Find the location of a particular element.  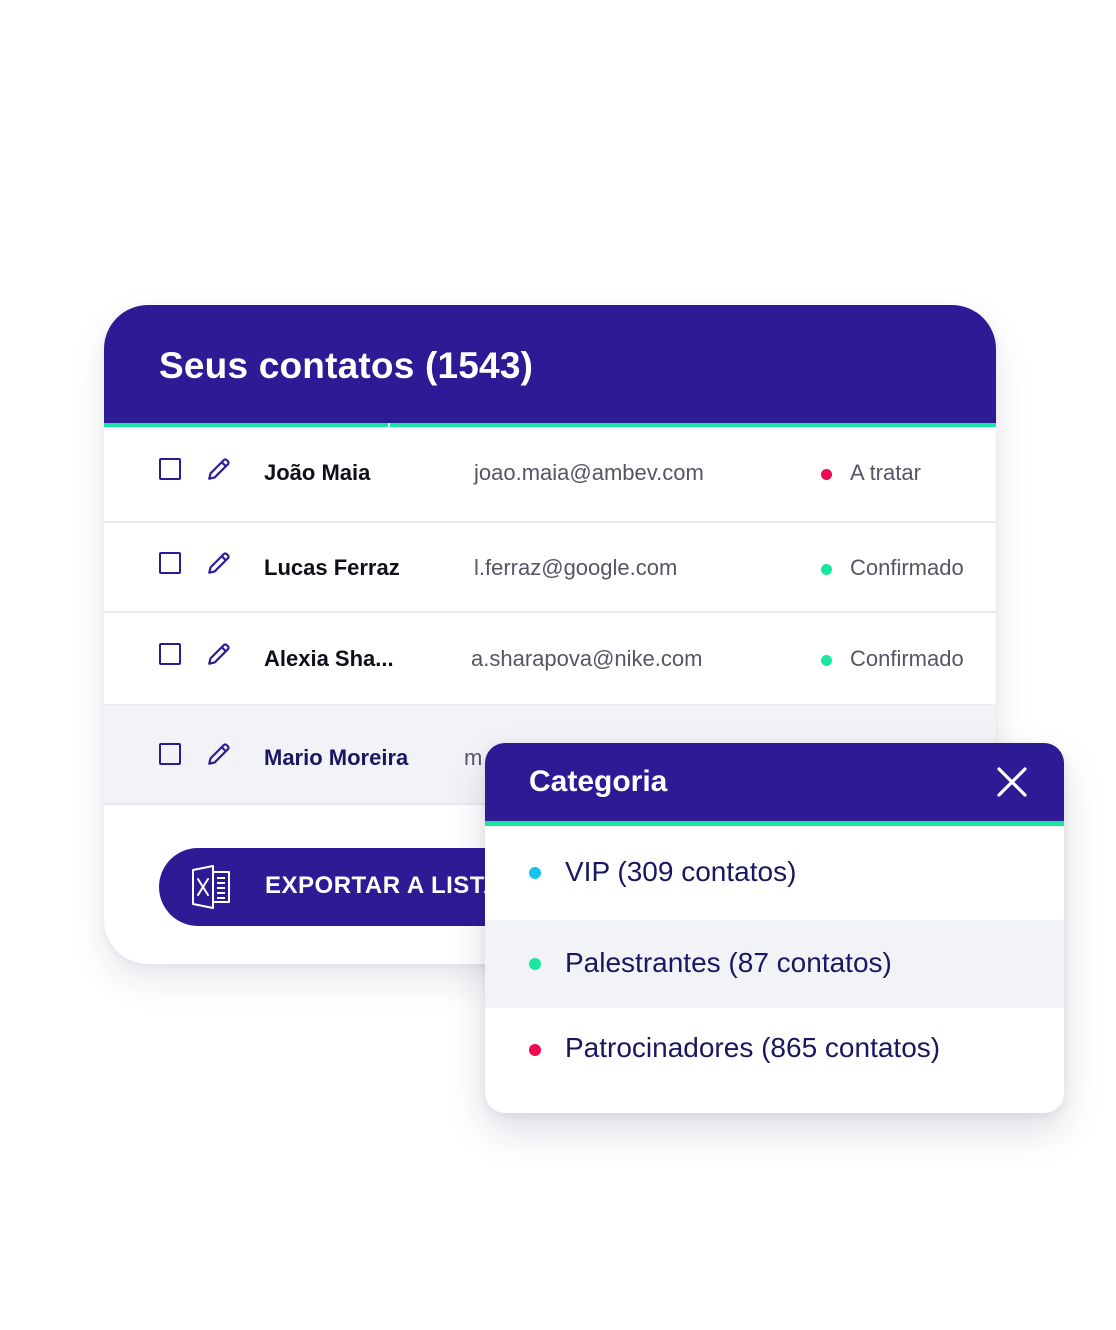

contact-status: A tratar is located at coordinates (885, 472).